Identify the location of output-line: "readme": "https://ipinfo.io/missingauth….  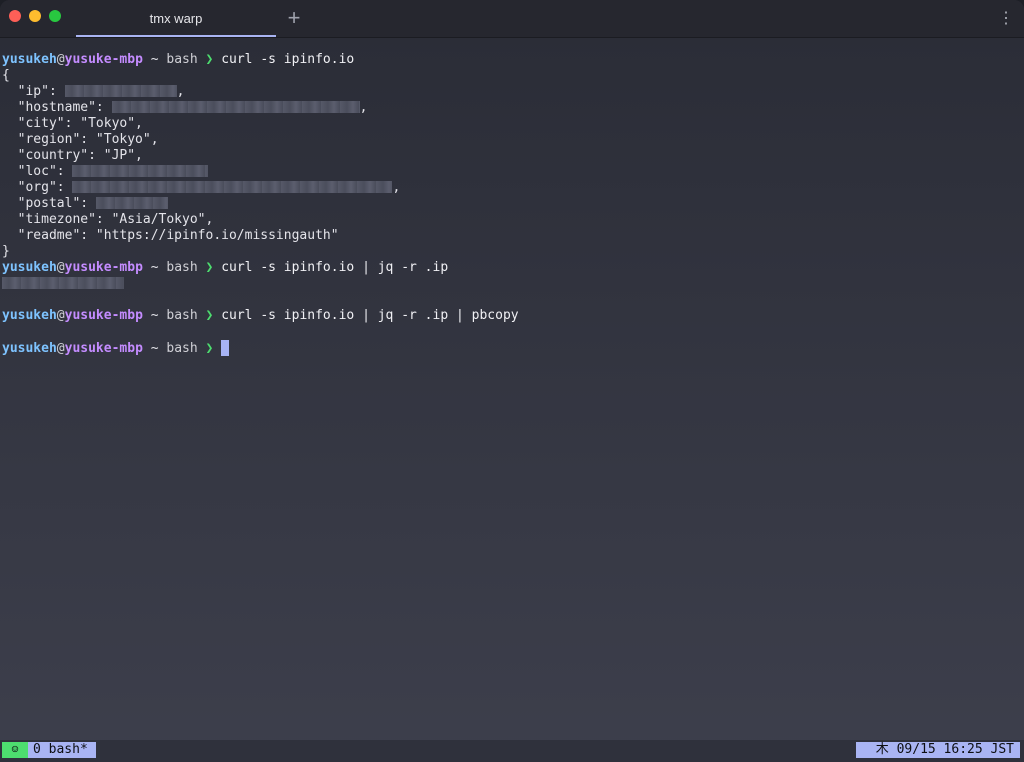
(170, 235).